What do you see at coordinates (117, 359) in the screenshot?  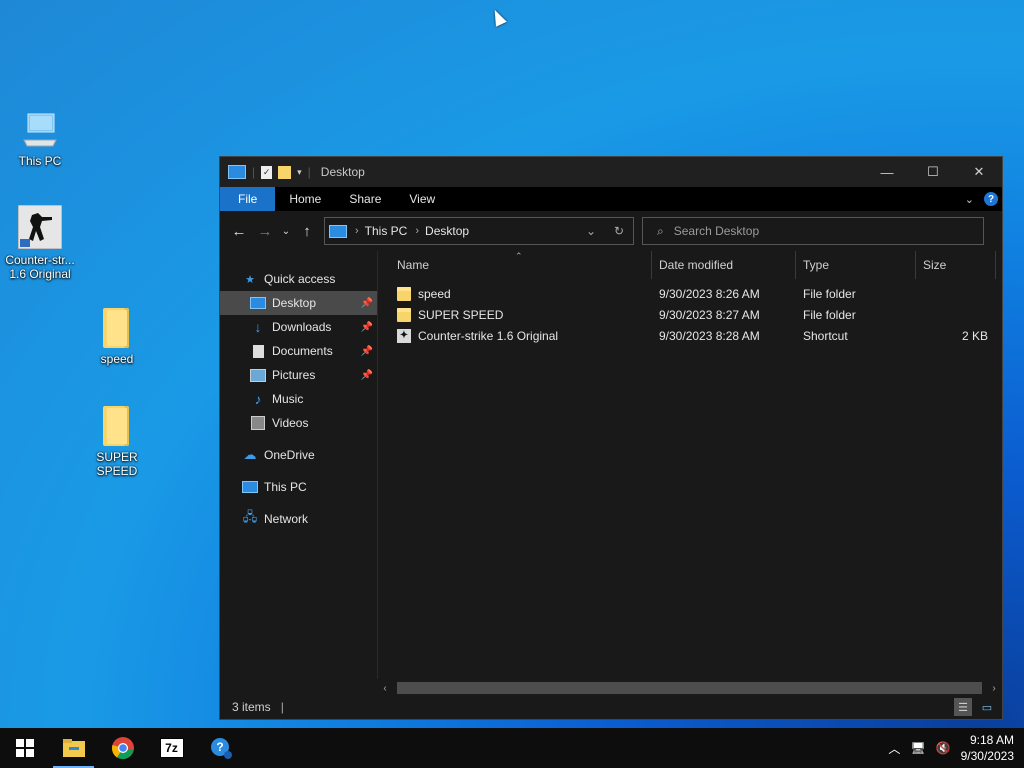 I see `desktop-icon-label: speed` at bounding box center [117, 359].